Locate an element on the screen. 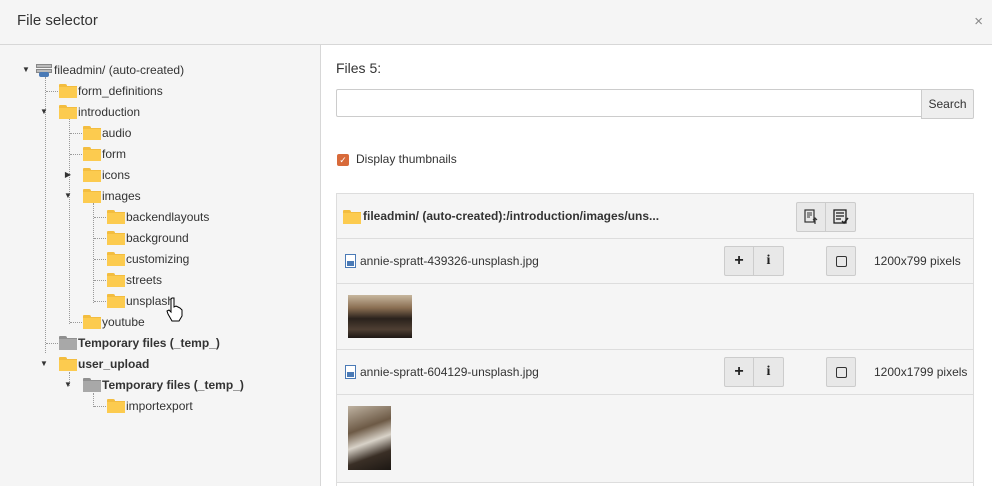 This screenshot has width=992, height=486. tree-item-icons: ▶ icons is located at coordinates (160, 175).